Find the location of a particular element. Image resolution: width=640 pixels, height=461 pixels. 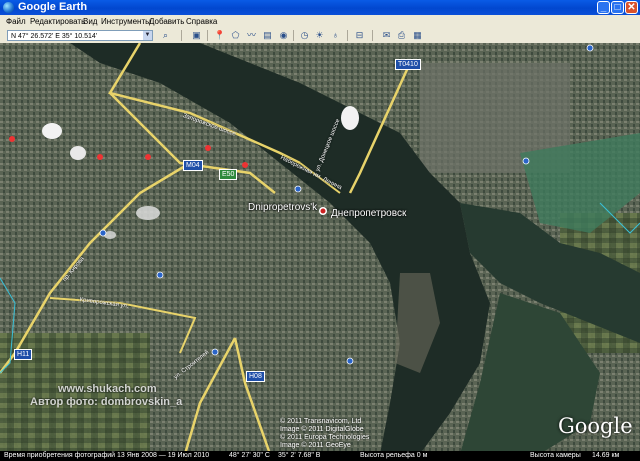

menu-file: Файл is located at coordinates (16, 21).